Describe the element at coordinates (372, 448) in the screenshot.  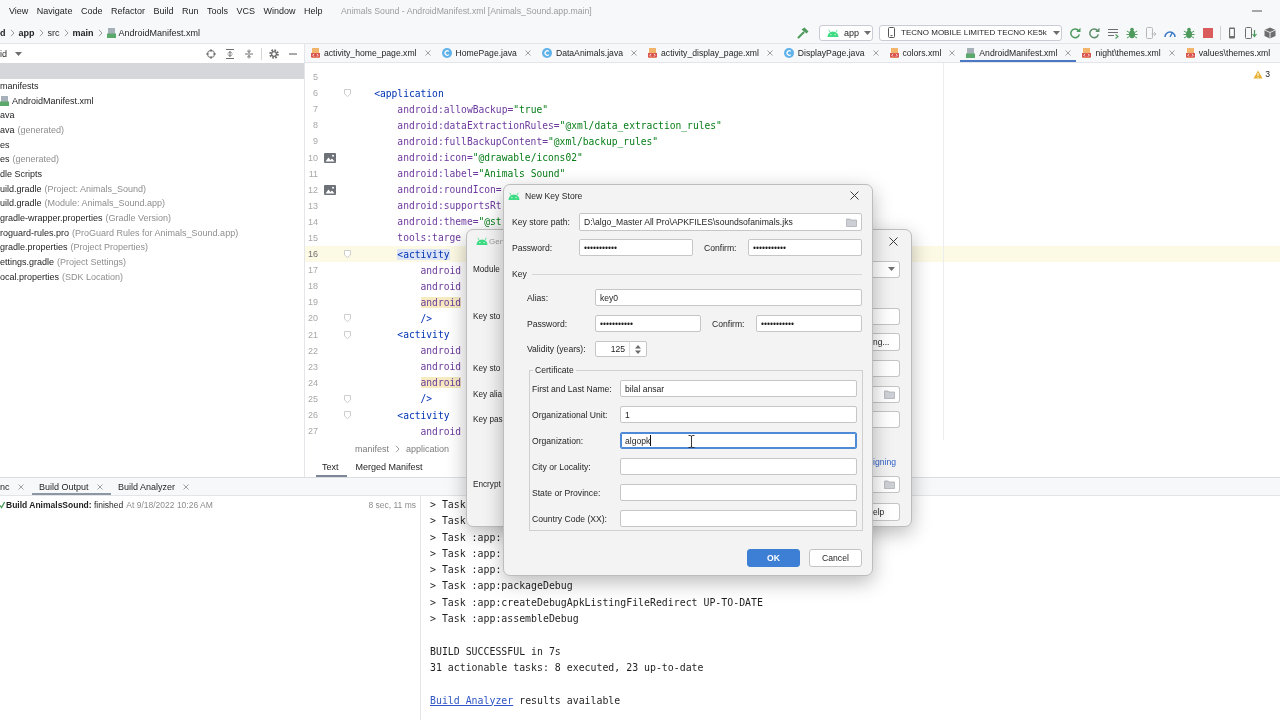
I see `breadcrumb-item: manifest` at that location.